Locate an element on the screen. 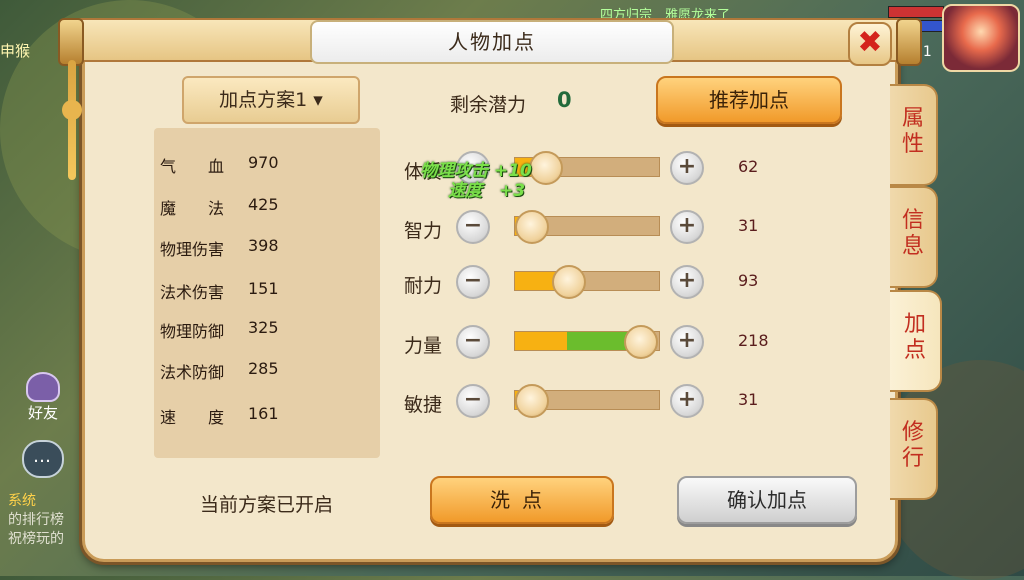 This screenshot has height=580, width=1024. attribute-row-intelligence: 智力 − + 31 is located at coordinates (594, 228).